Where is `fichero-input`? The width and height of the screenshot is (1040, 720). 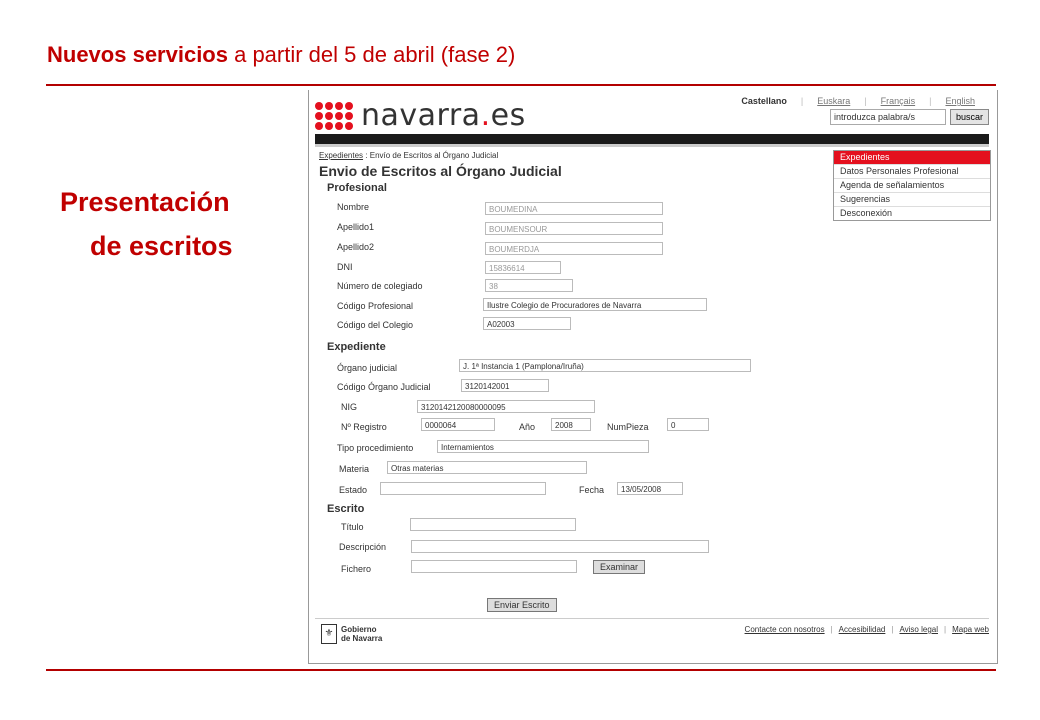 fichero-input is located at coordinates (494, 566).